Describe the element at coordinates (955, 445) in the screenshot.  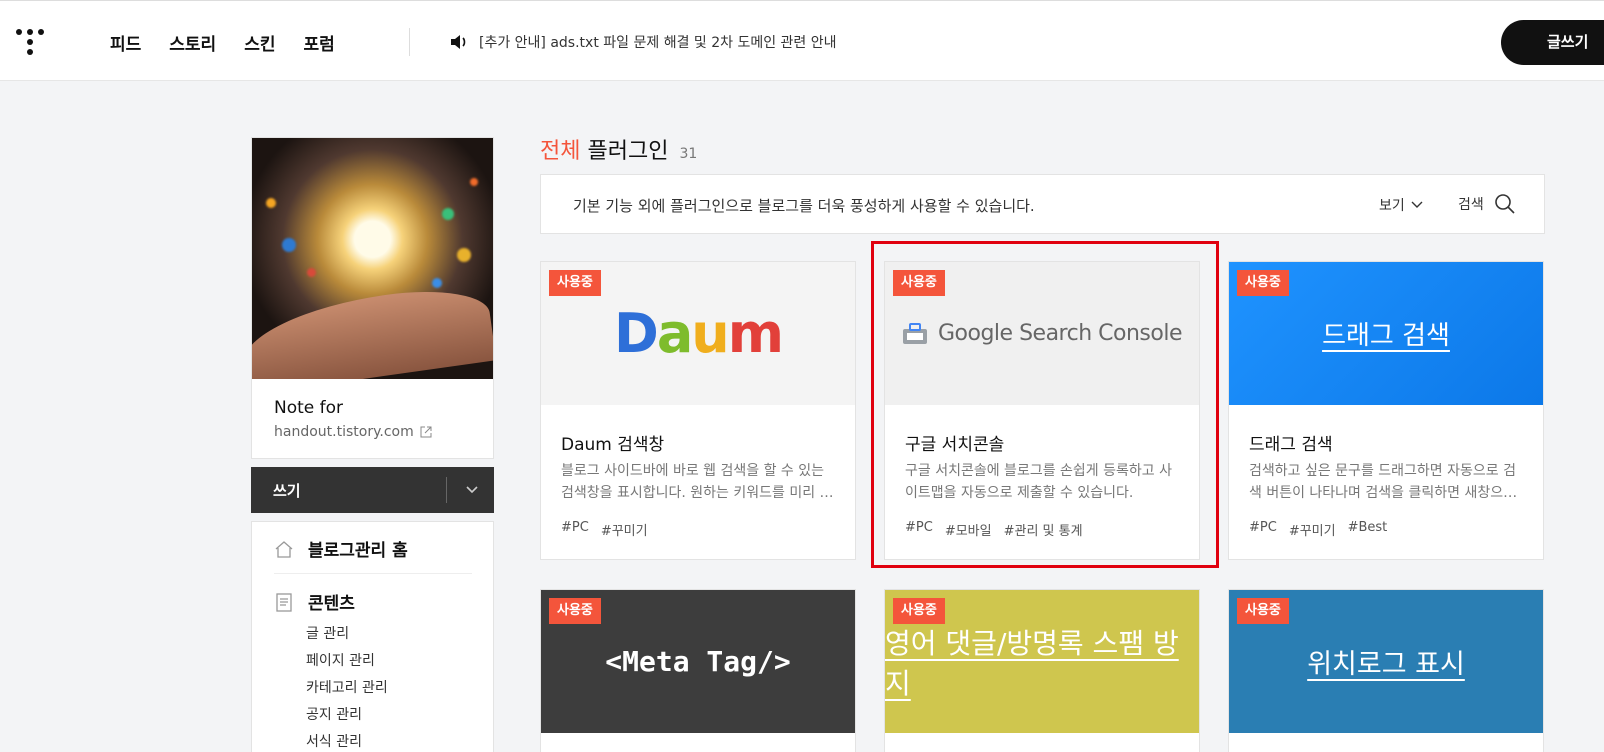
I see `plugin-title: 구글 서치콘솔` at that location.